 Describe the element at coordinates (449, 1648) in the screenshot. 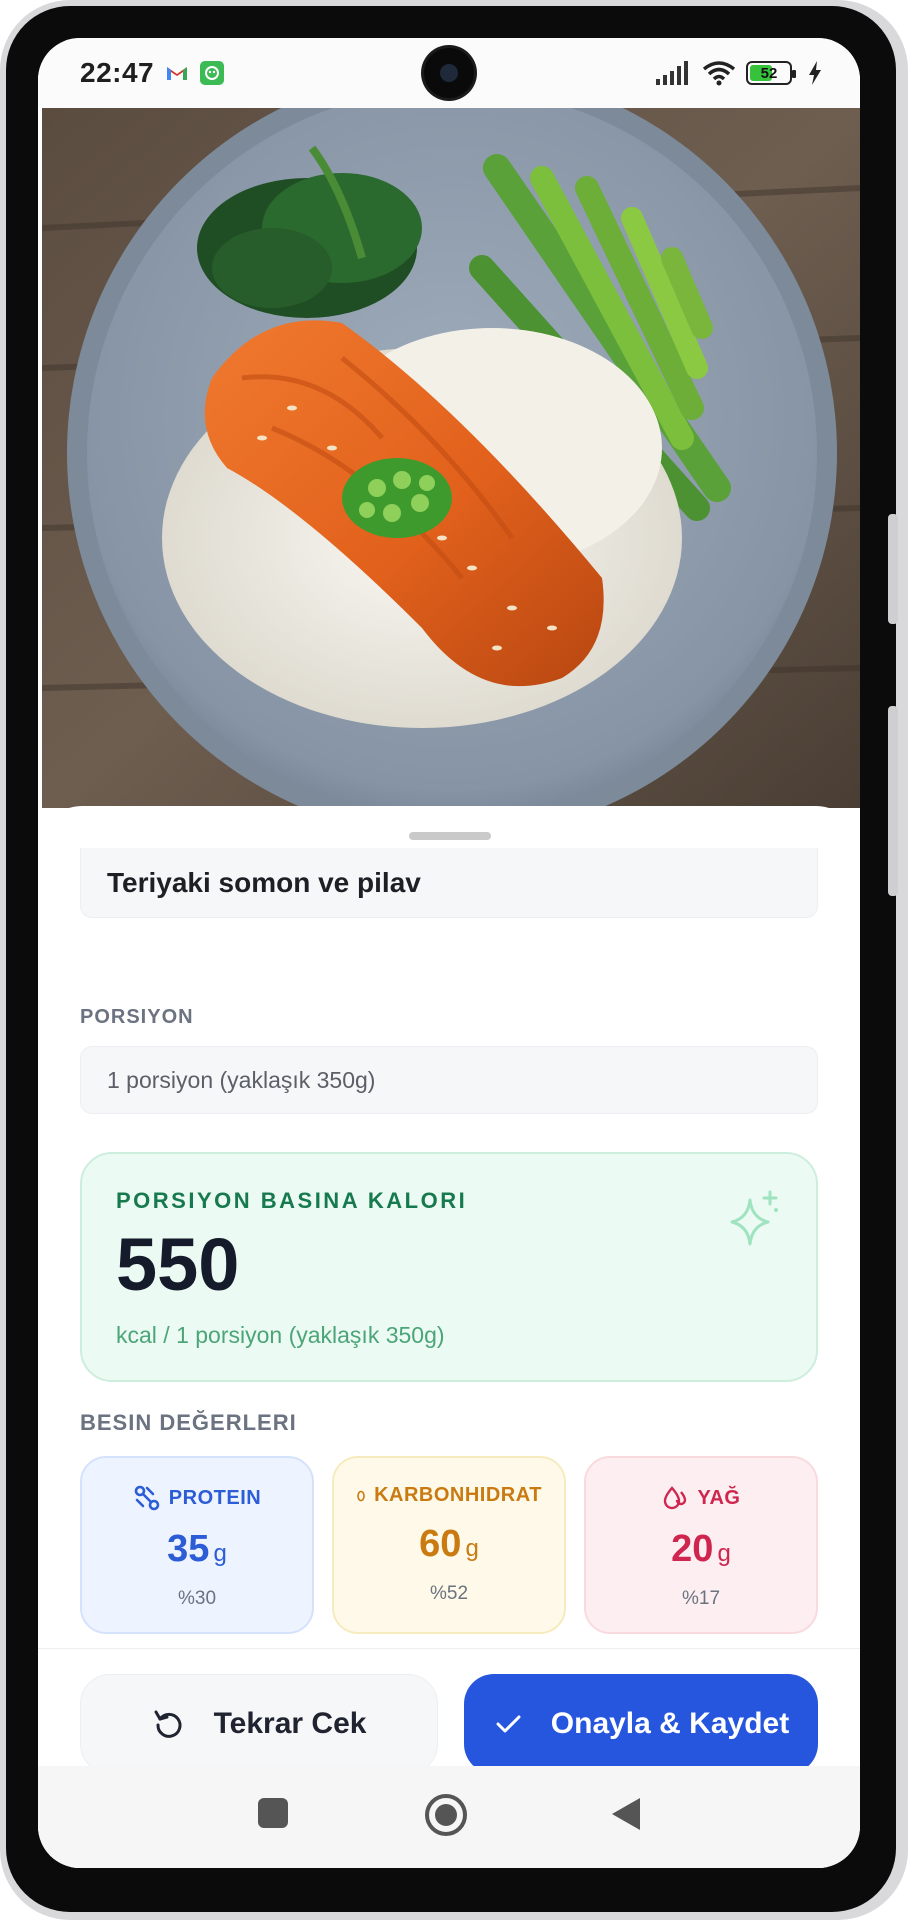

I see `divider` at that location.